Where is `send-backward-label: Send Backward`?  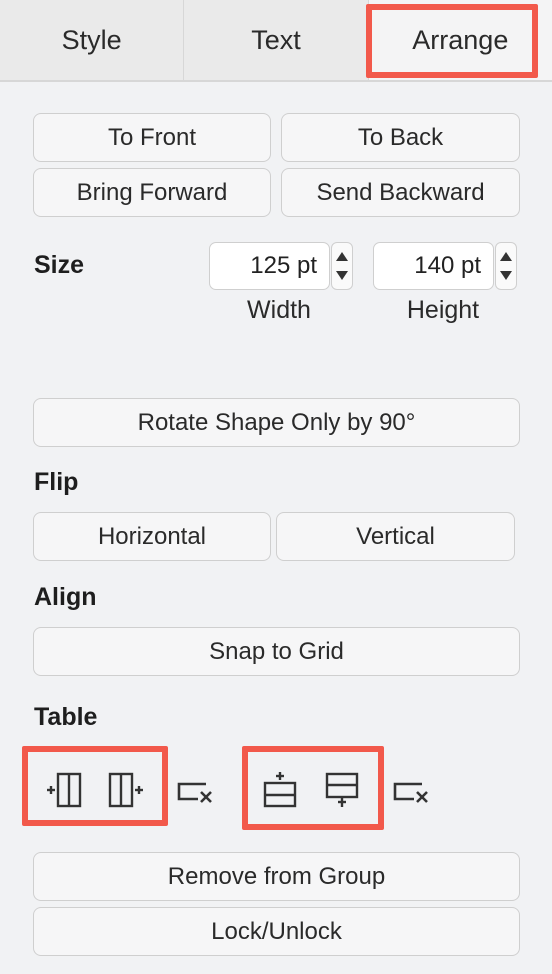 send-backward-label: Send Backward is located at coordinates (400, 192).